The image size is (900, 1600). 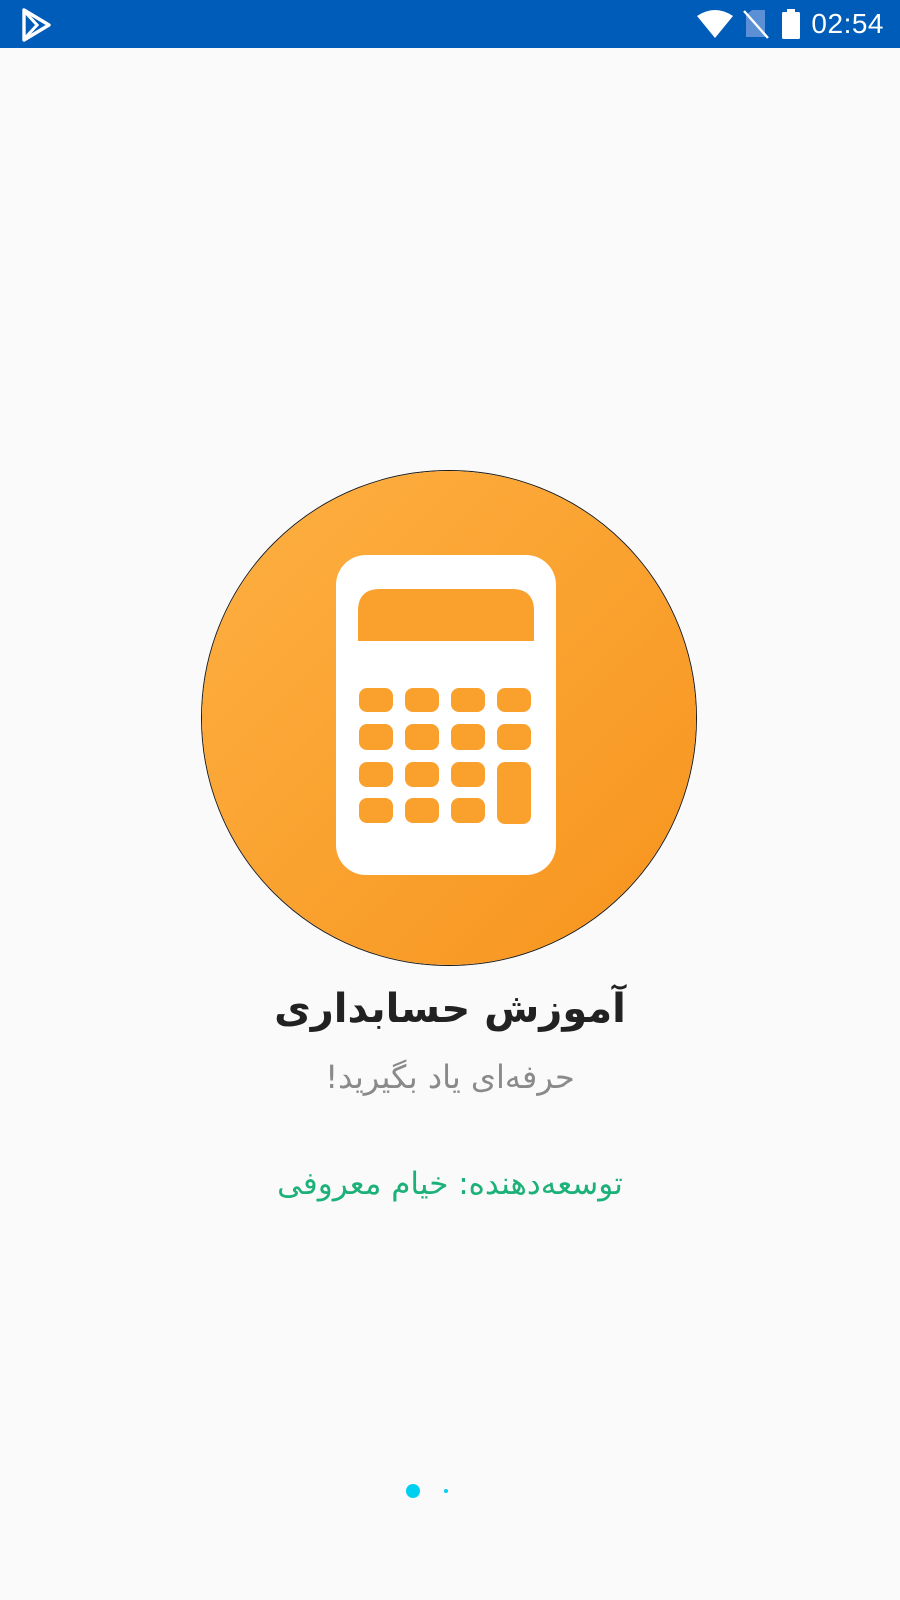 What do you see at coordinates (847, 23) in the screenshot?
I see `clock: 02:54` at bounding box center [847, 23].